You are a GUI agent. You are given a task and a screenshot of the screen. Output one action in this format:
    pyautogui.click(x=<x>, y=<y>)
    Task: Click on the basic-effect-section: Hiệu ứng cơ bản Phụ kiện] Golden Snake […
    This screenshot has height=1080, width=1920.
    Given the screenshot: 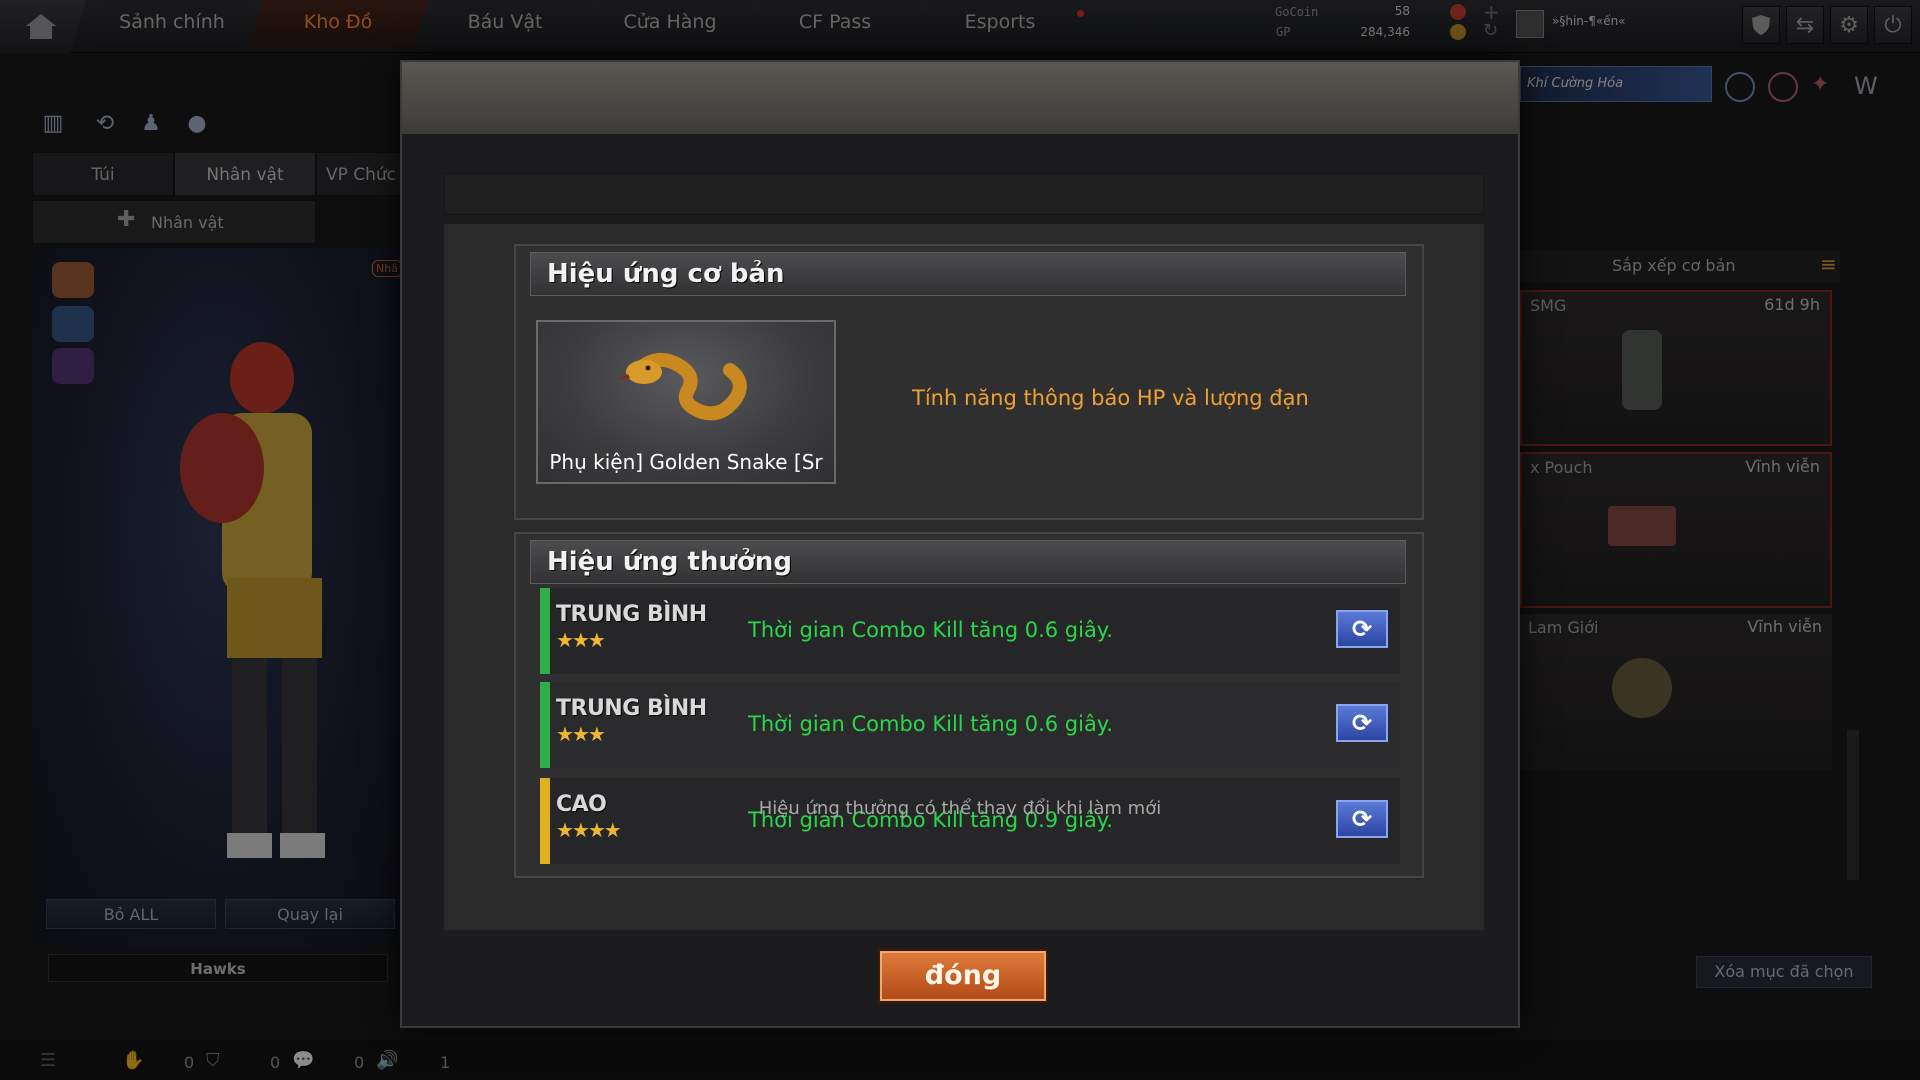 What is the action you would take?
    pyautogui.click(x=969, y=382)
    